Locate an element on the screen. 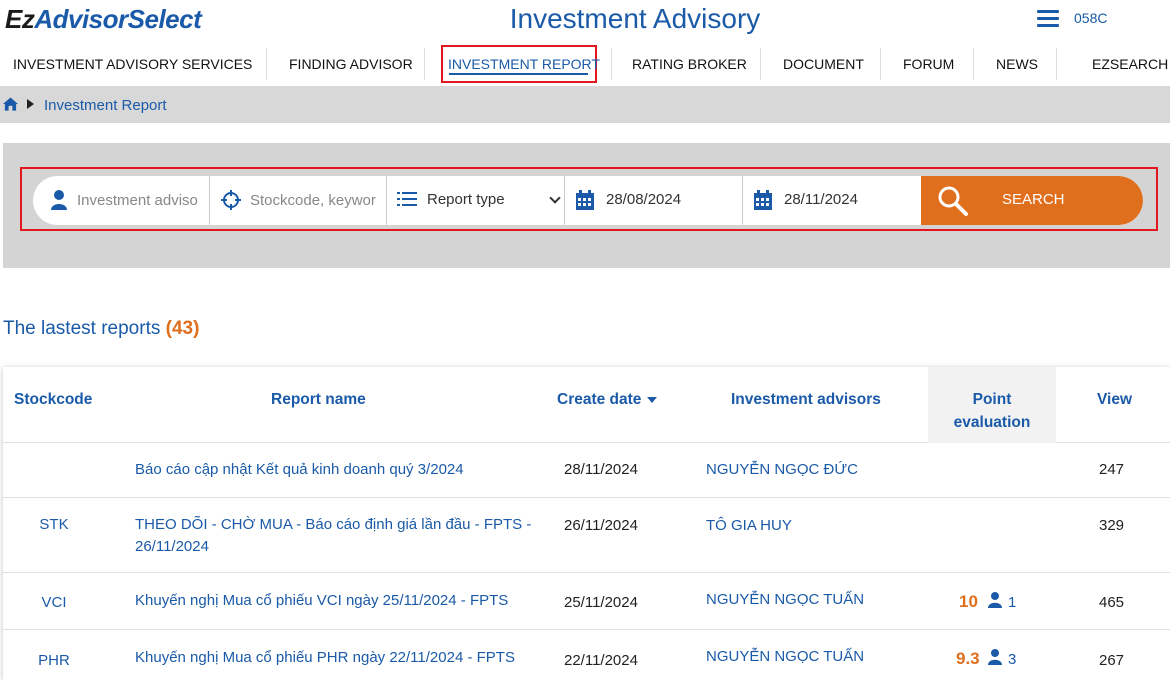 This screenshot has height=680, width=1170. col-point-evaluation: Point evaluation is located at coordinates (992, 405).